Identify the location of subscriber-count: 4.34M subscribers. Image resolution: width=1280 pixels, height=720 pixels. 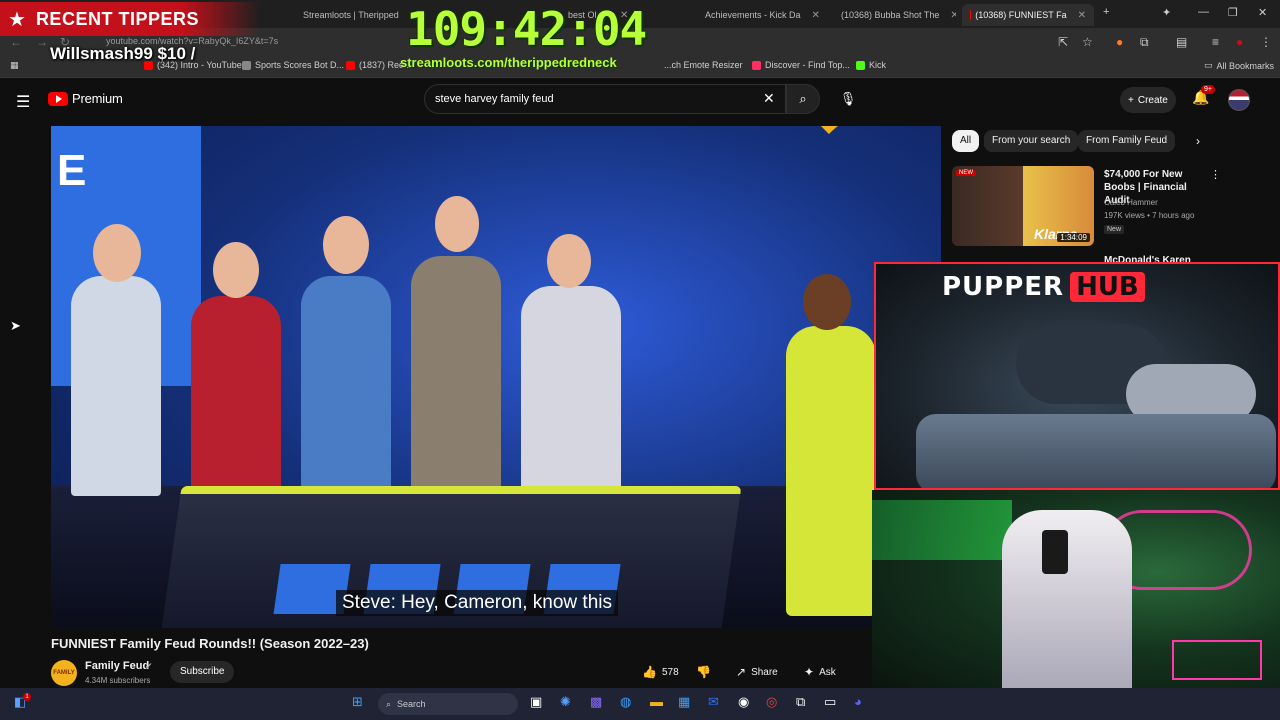
(118, 680).